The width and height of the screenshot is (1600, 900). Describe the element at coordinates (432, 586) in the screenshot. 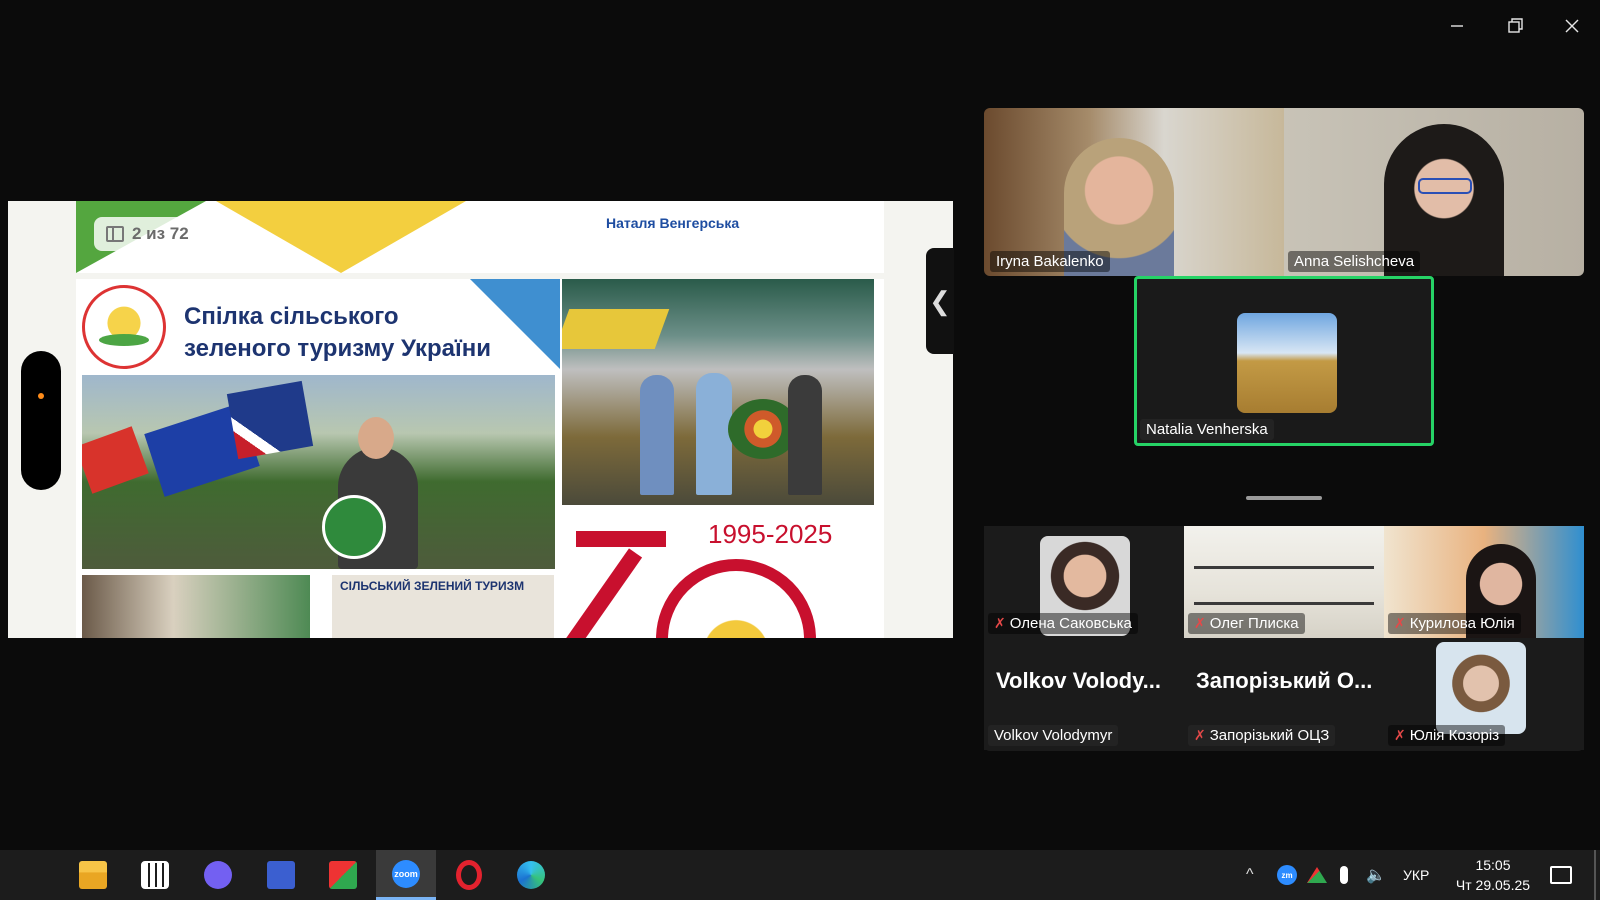

I see `banner-text: СІЛЬСЬКИЙ ЗЕЛЕНИЙ ТУРИЗМ` at that location.